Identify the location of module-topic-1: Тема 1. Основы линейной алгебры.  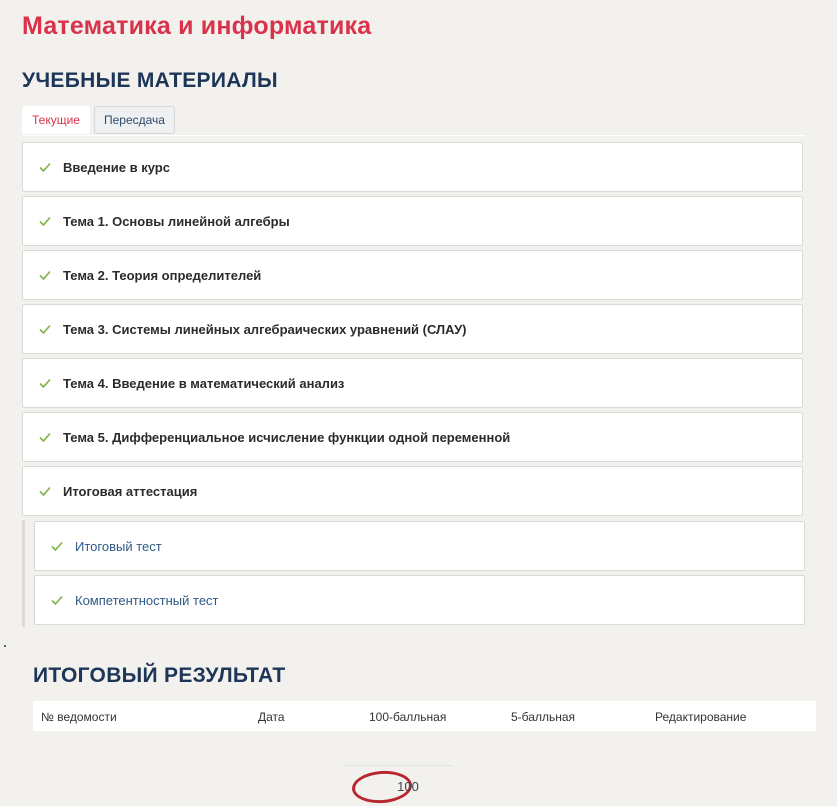
(412, 221).